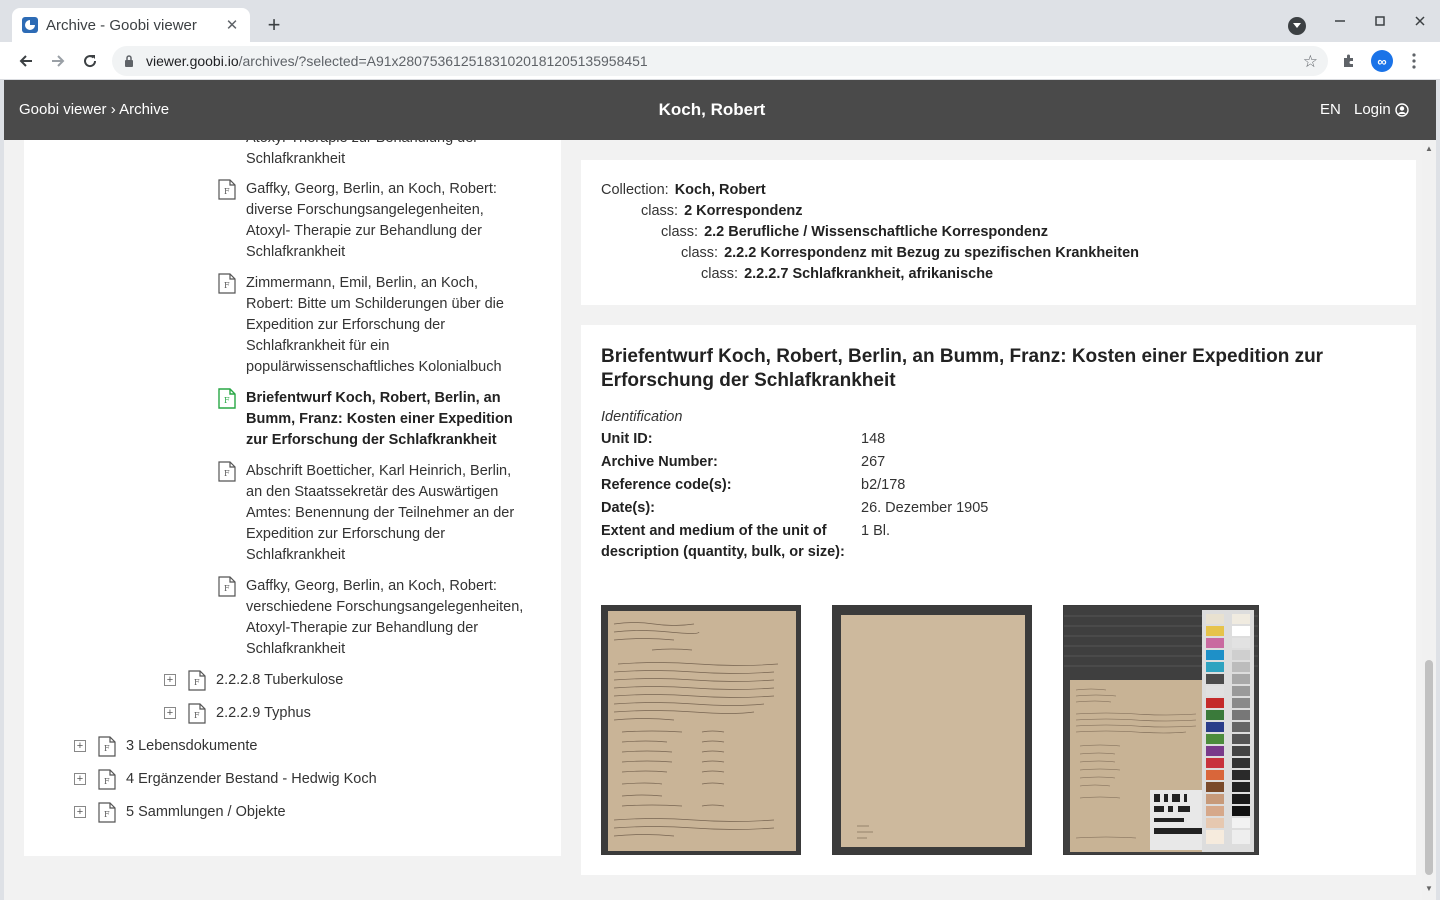 The width and height of the screenshot is (1440, 900). Describe the element at coordinates (364, 231) in the screenshot. I see `tree-item-line: Atoxyl- Therapie zur Behandlung der` at that location.